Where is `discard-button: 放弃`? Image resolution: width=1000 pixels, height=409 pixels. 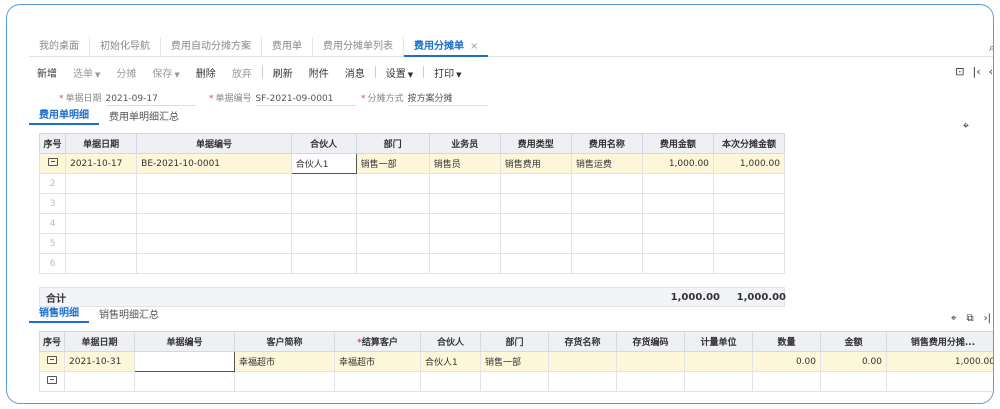
discard-button: 放弃 is located at coordinates (242, 72).